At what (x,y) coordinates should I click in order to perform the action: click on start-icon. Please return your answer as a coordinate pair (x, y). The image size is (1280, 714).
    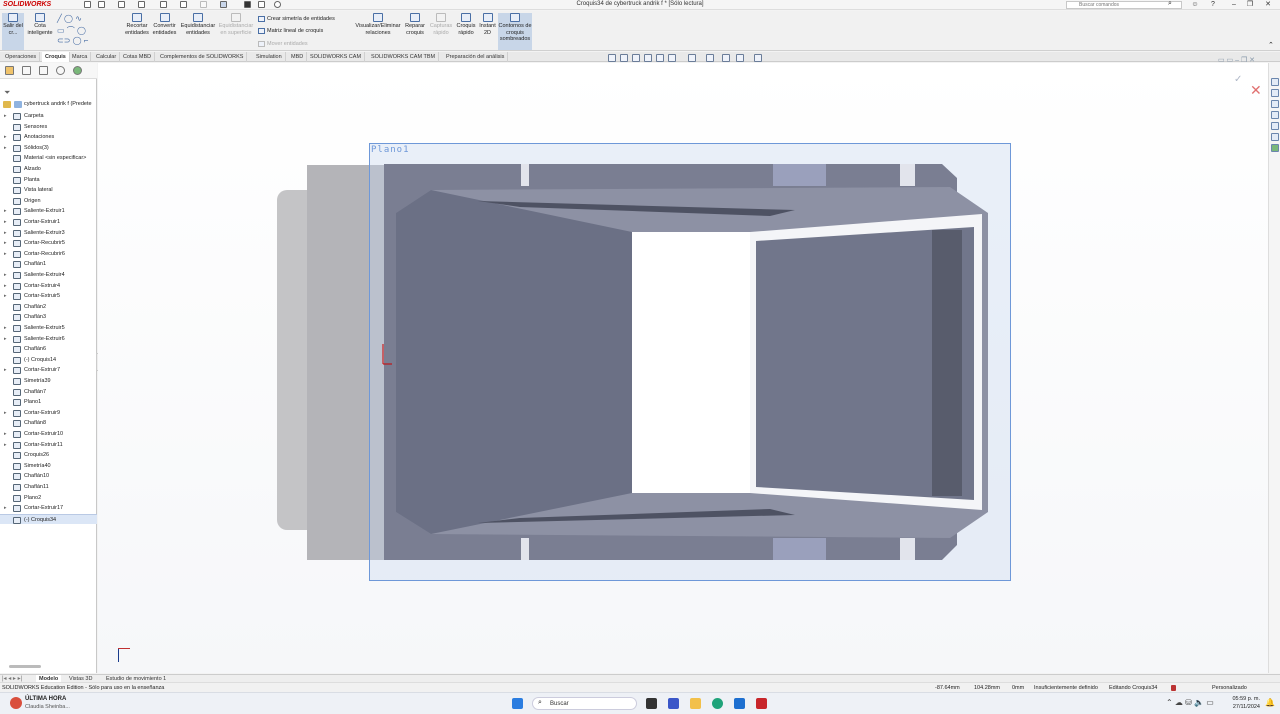
    Looking at the image, I should click on (517, 703).